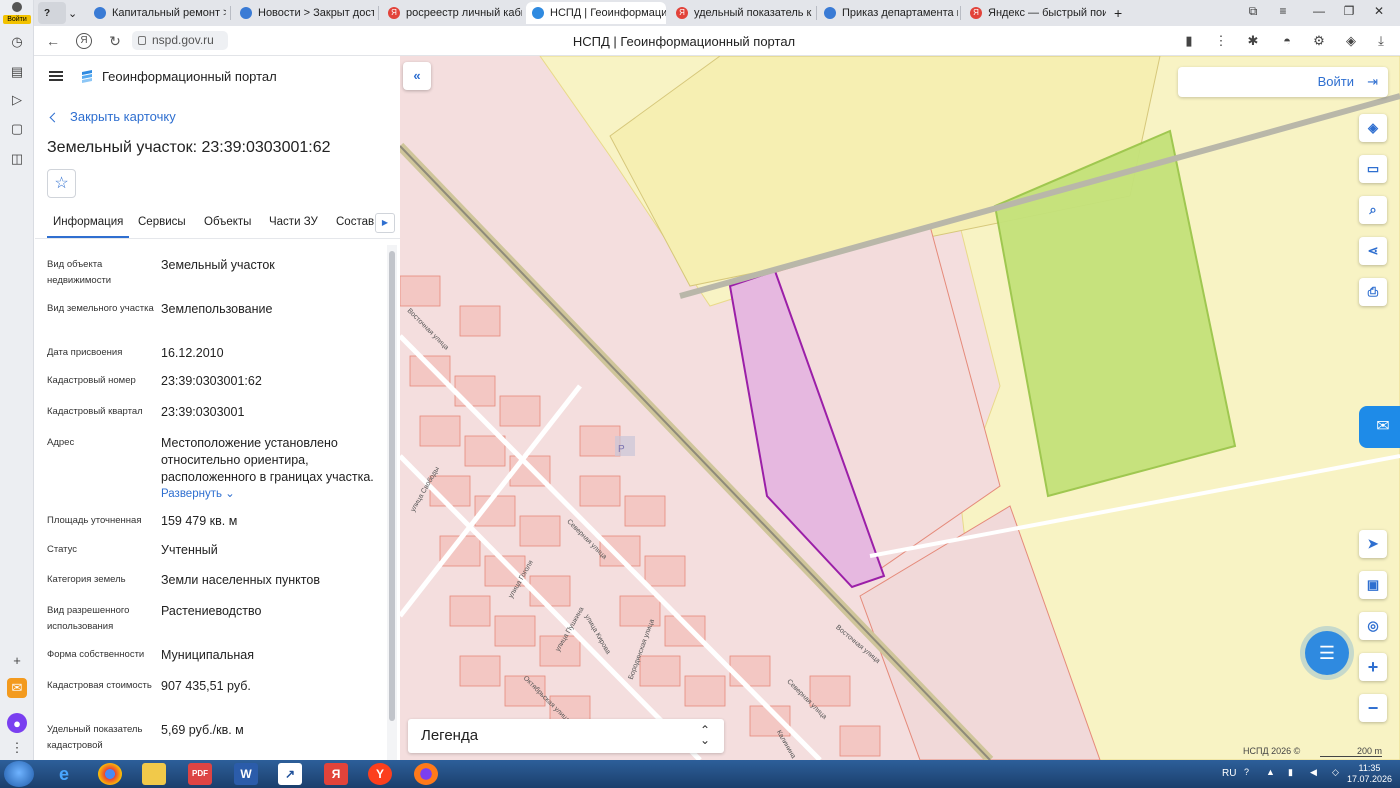 The width and height of the screenshot is (1400, 788). What do you see at coordinates (1319, 11) in the screenshot?
I see `minimize-button: —` at bounding box center [1319, 11].